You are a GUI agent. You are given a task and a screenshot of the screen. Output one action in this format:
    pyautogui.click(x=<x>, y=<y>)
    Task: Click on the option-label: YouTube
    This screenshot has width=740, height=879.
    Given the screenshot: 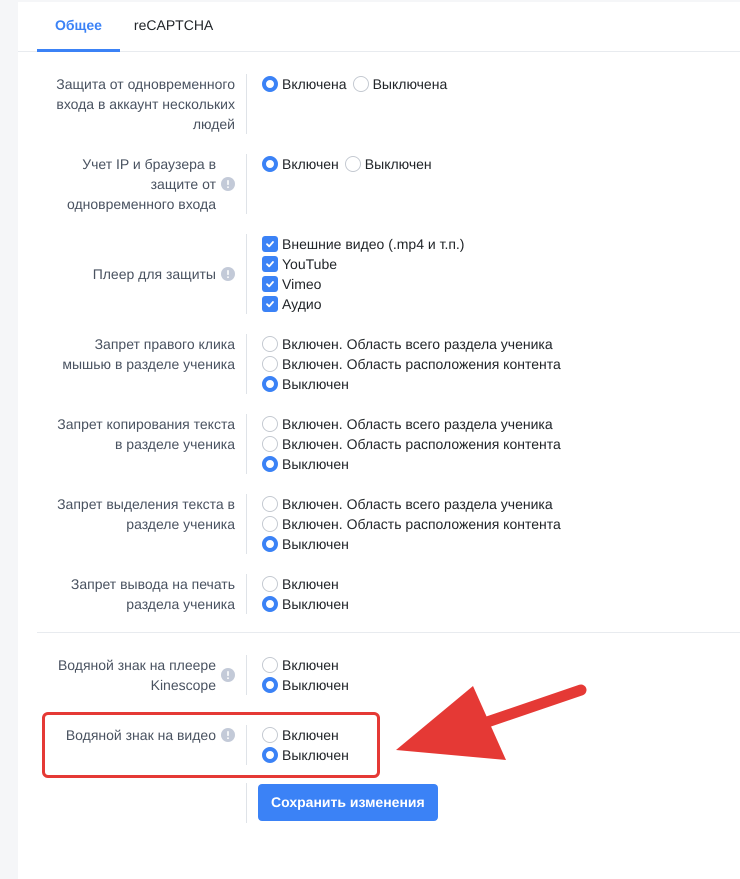 What is the action you would take?
    pyautogui.click(x=310, y=264)
    